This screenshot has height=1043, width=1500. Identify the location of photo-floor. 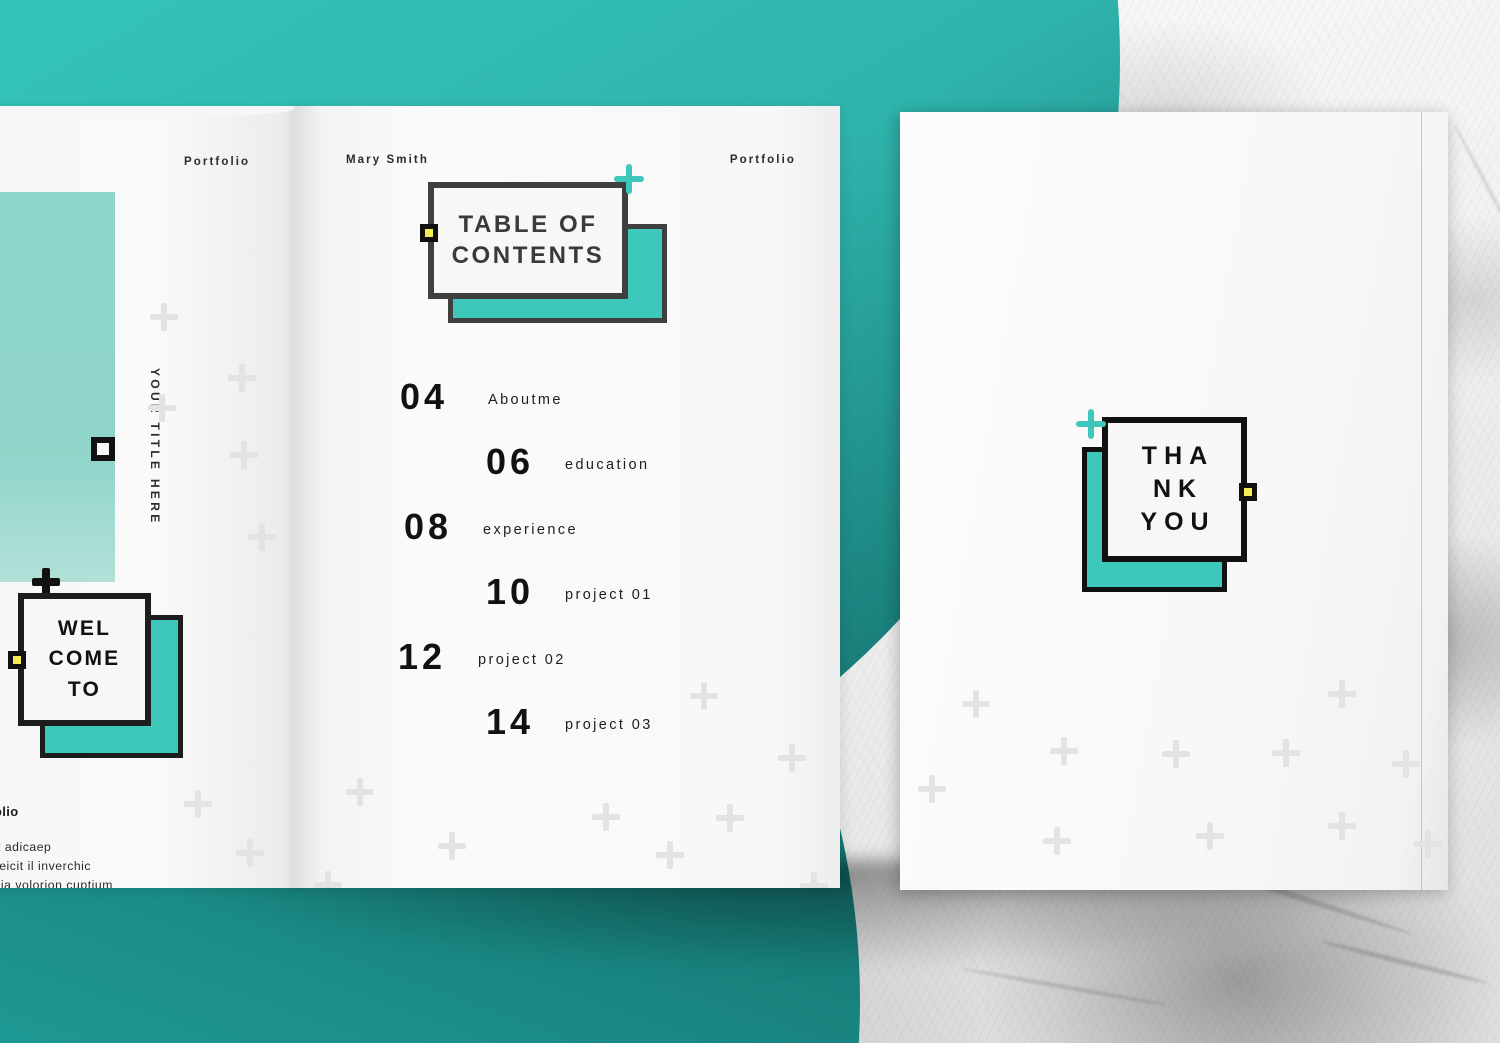
(57, 534).